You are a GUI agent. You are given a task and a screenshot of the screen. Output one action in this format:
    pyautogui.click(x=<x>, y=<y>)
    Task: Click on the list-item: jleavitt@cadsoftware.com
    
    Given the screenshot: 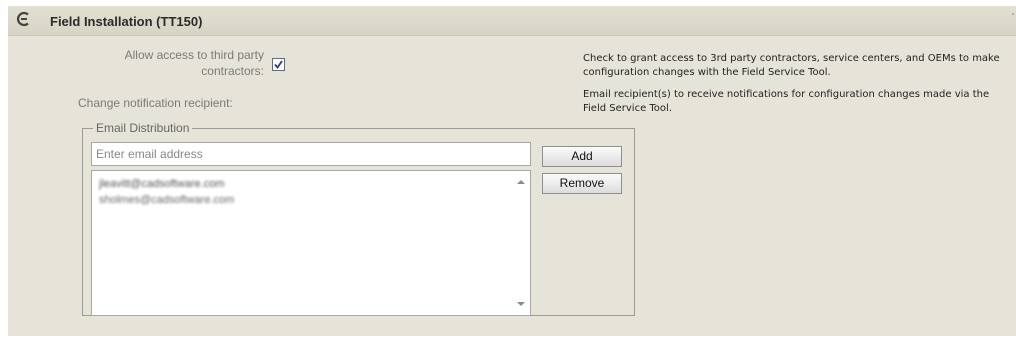 What is the action you would take?
    pyautogui.click(x=162, y=184)
    